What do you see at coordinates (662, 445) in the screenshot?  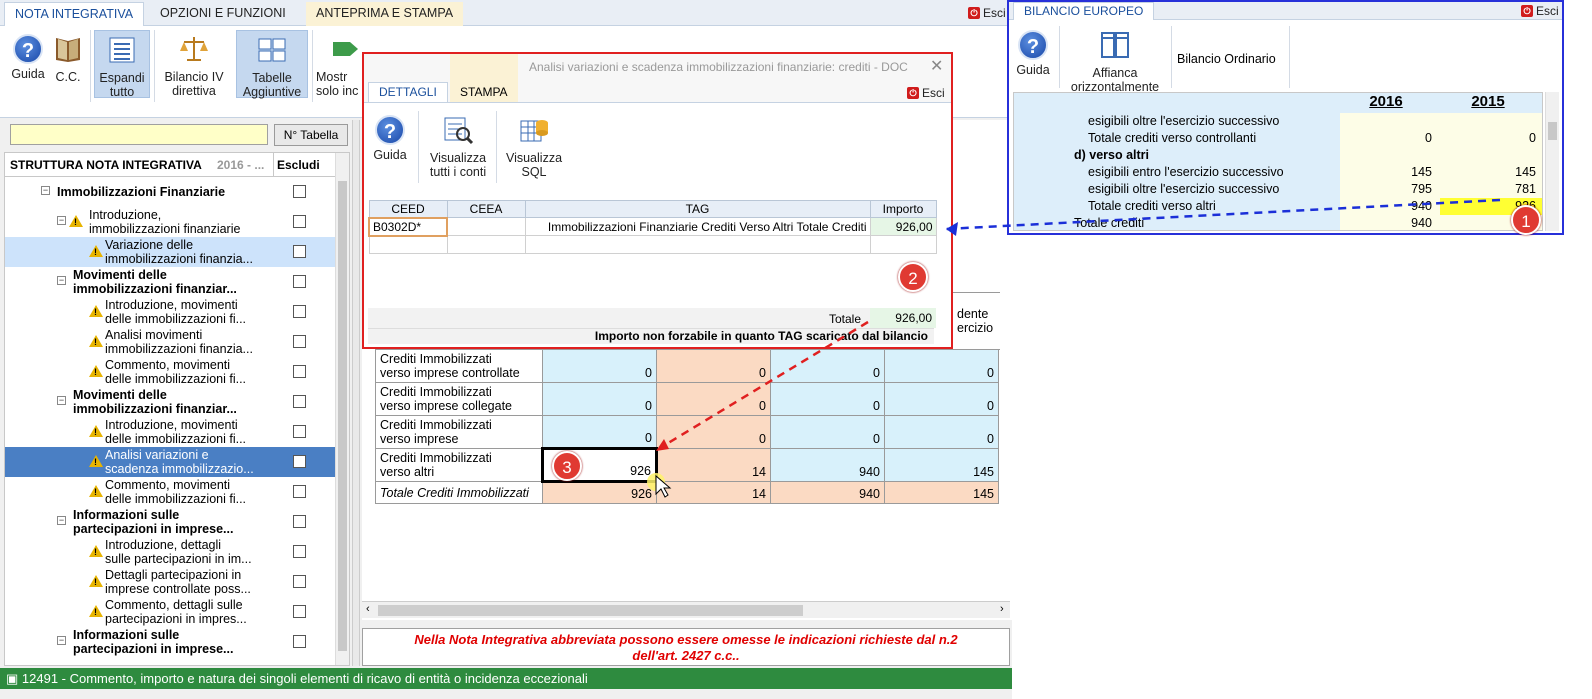 I see `red-arrowhead` at bounding box center [662, 445].